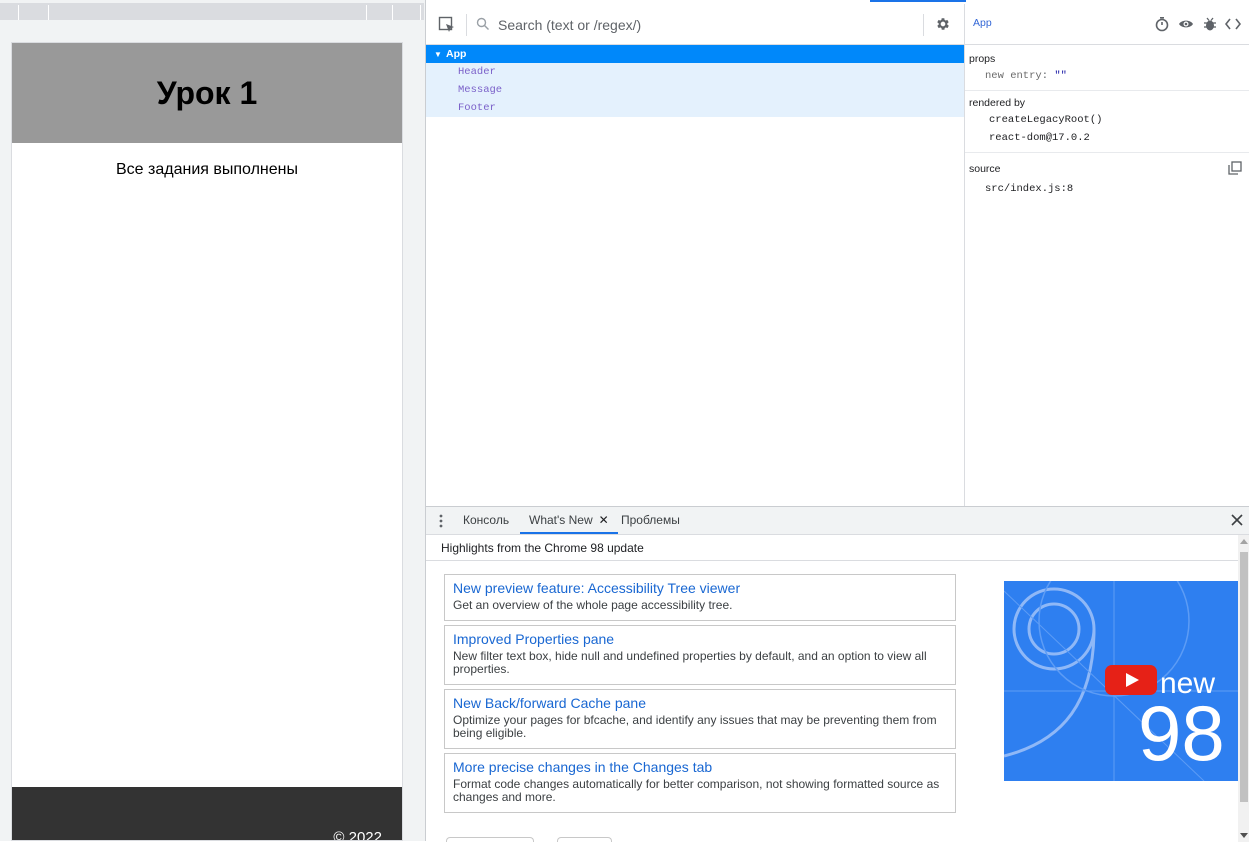 This screenshot has height=842, width=1249. Describe the element at coordinates (837, 521) in the screenshot. I see `drawer-tabbar: Консоль What's New ✕ Проблемы` at that location.